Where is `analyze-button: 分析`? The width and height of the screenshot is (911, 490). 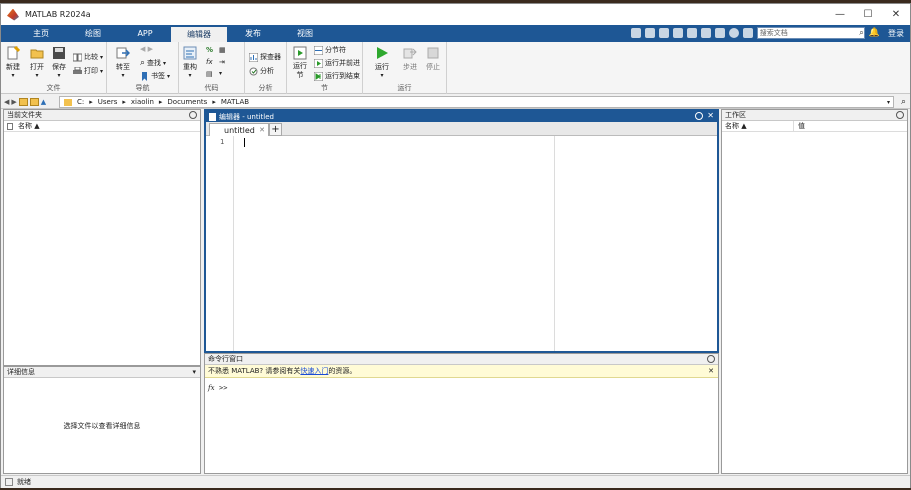
analyze-button: 分析 is located at coordinates (261, 71).